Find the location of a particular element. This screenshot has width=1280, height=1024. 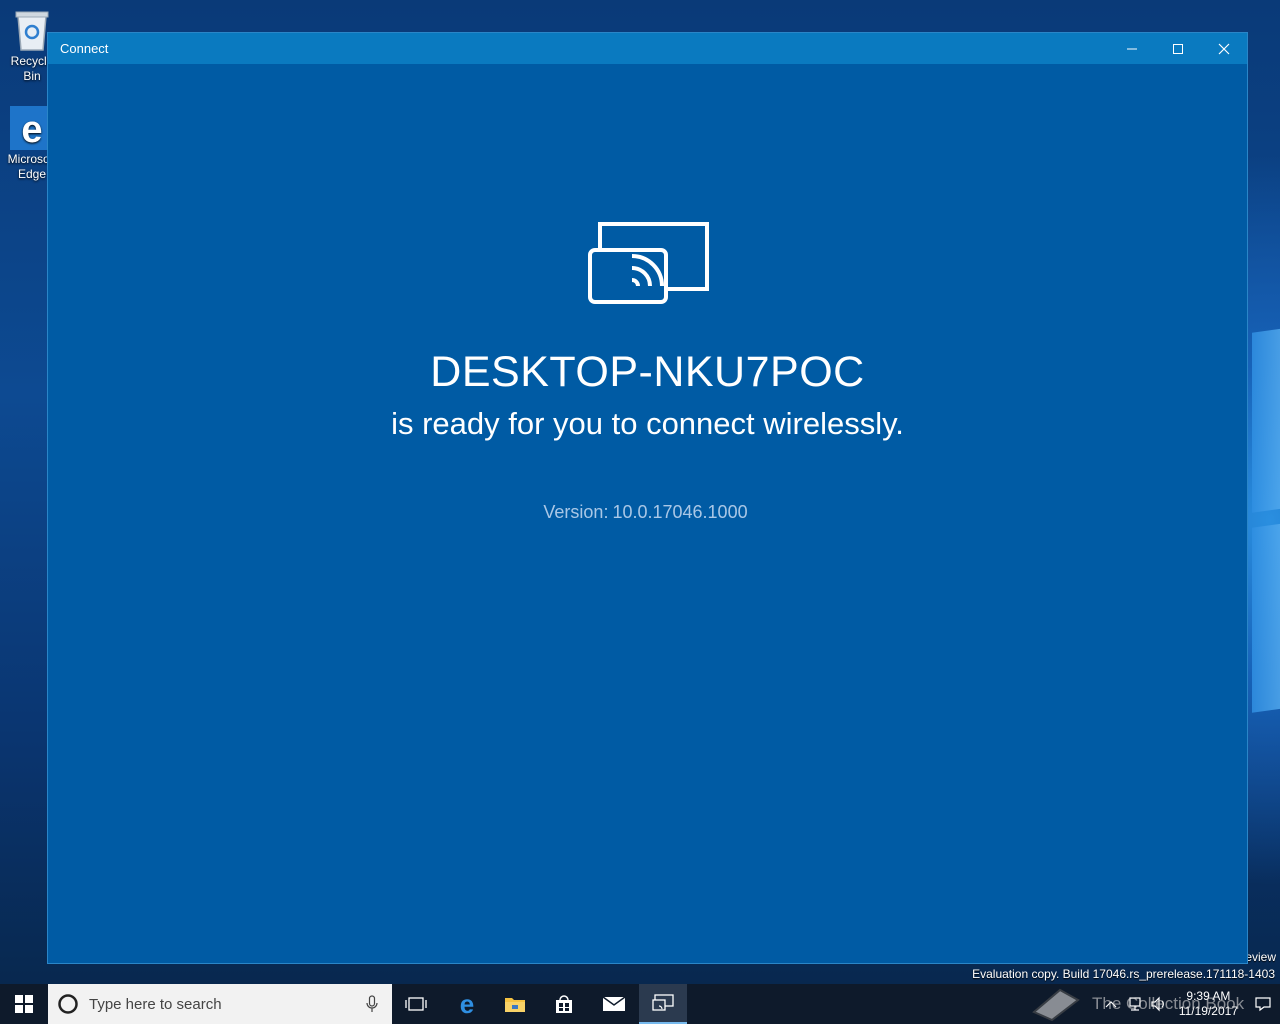

start-button is located at coordinates (24, 1004).